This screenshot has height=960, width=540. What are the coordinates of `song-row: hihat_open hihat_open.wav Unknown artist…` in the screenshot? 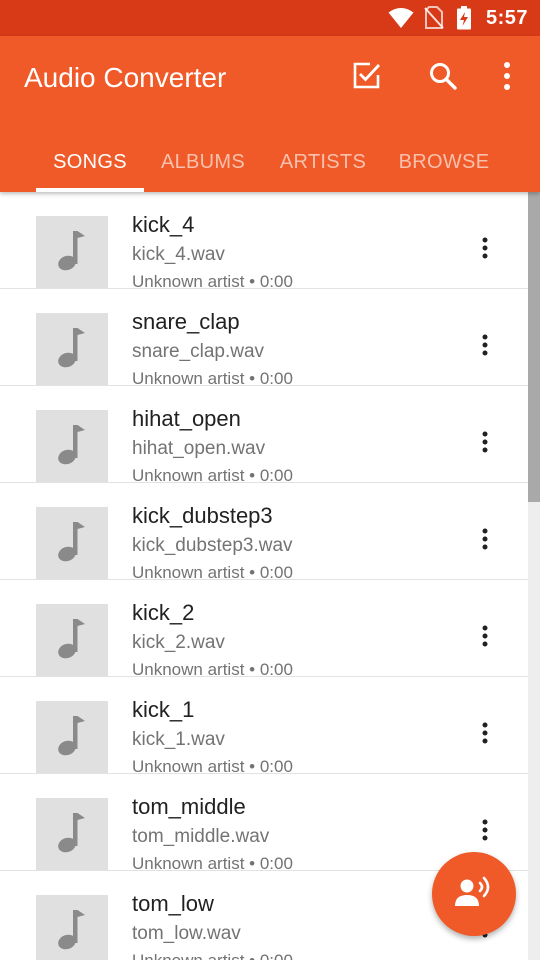 It's located at (264, 435).